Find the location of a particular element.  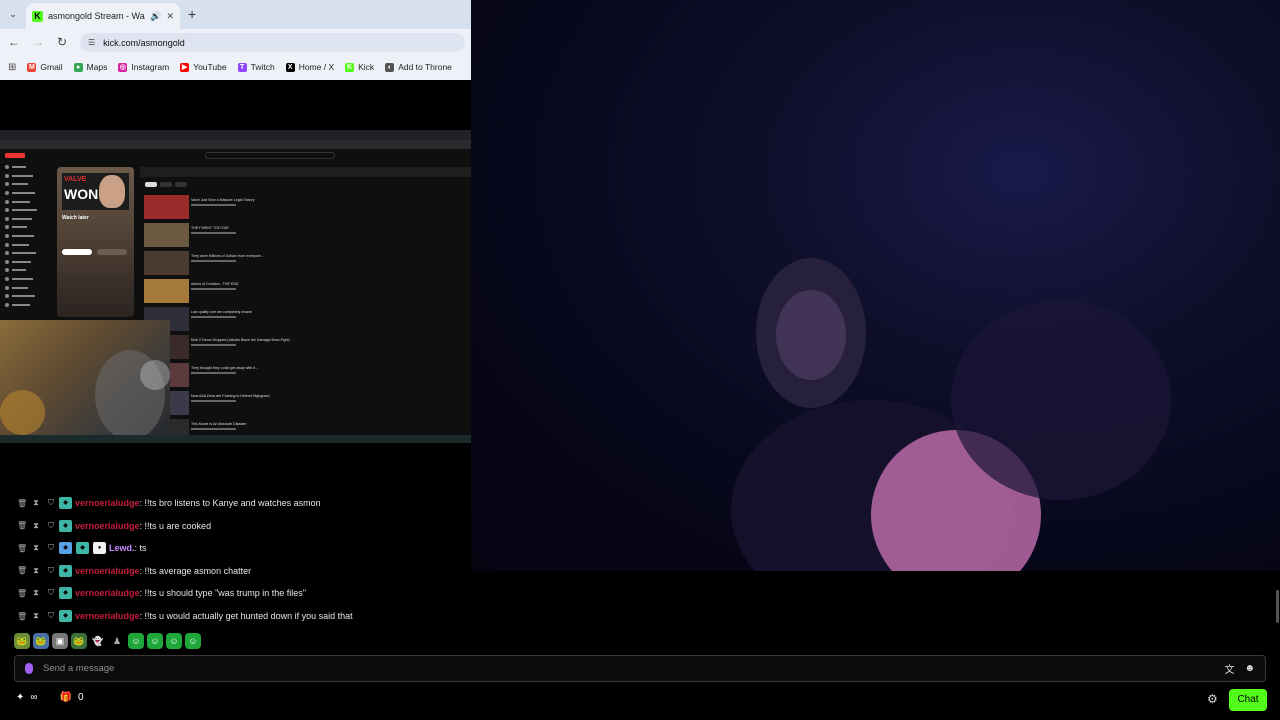

chat-username: Lewd. is located at coordinates (122, 548).